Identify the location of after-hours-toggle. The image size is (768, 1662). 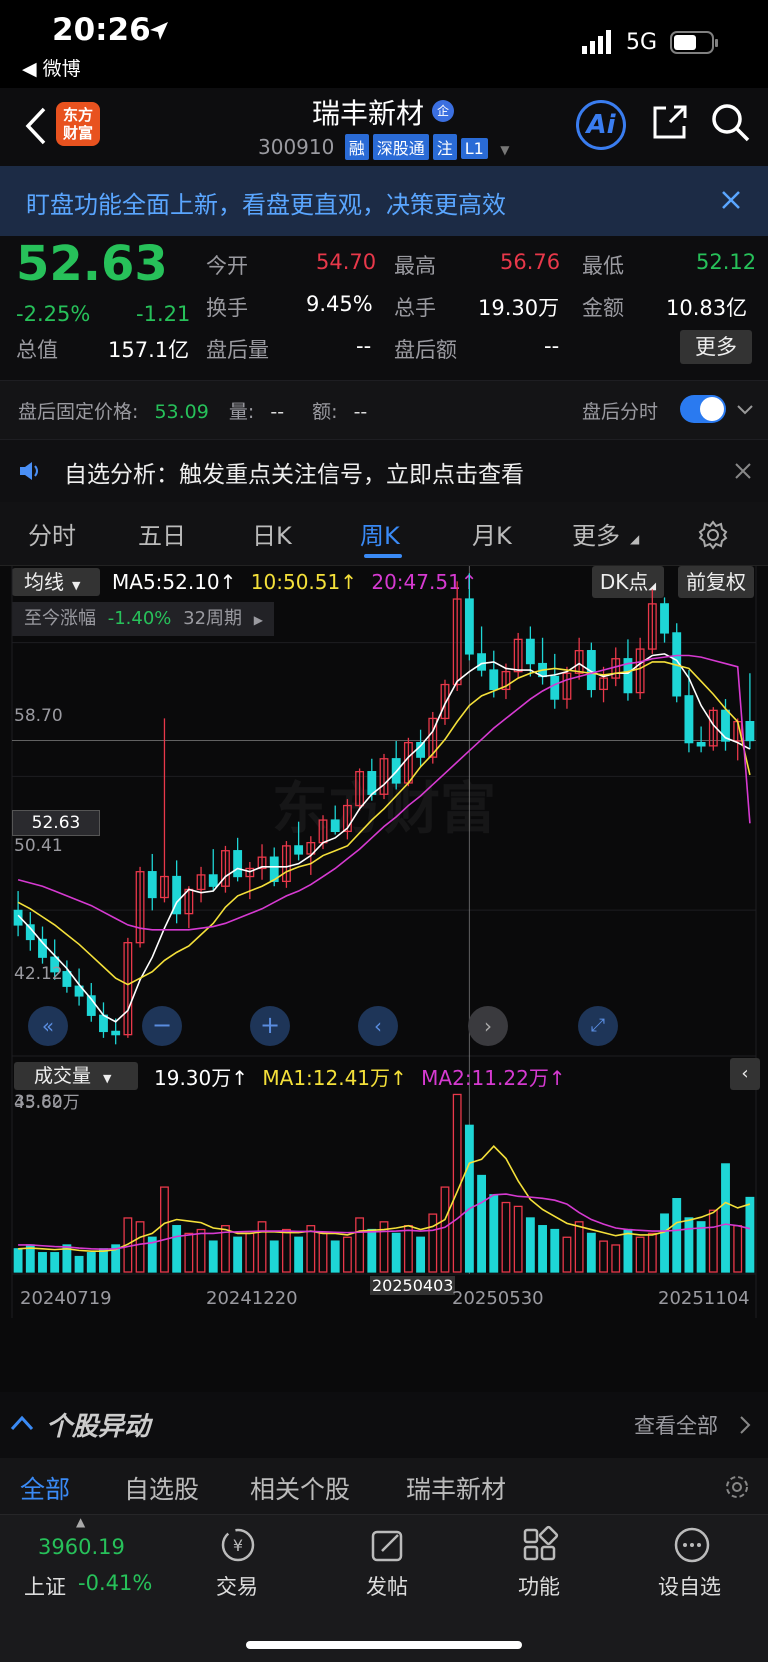
(703, 409).